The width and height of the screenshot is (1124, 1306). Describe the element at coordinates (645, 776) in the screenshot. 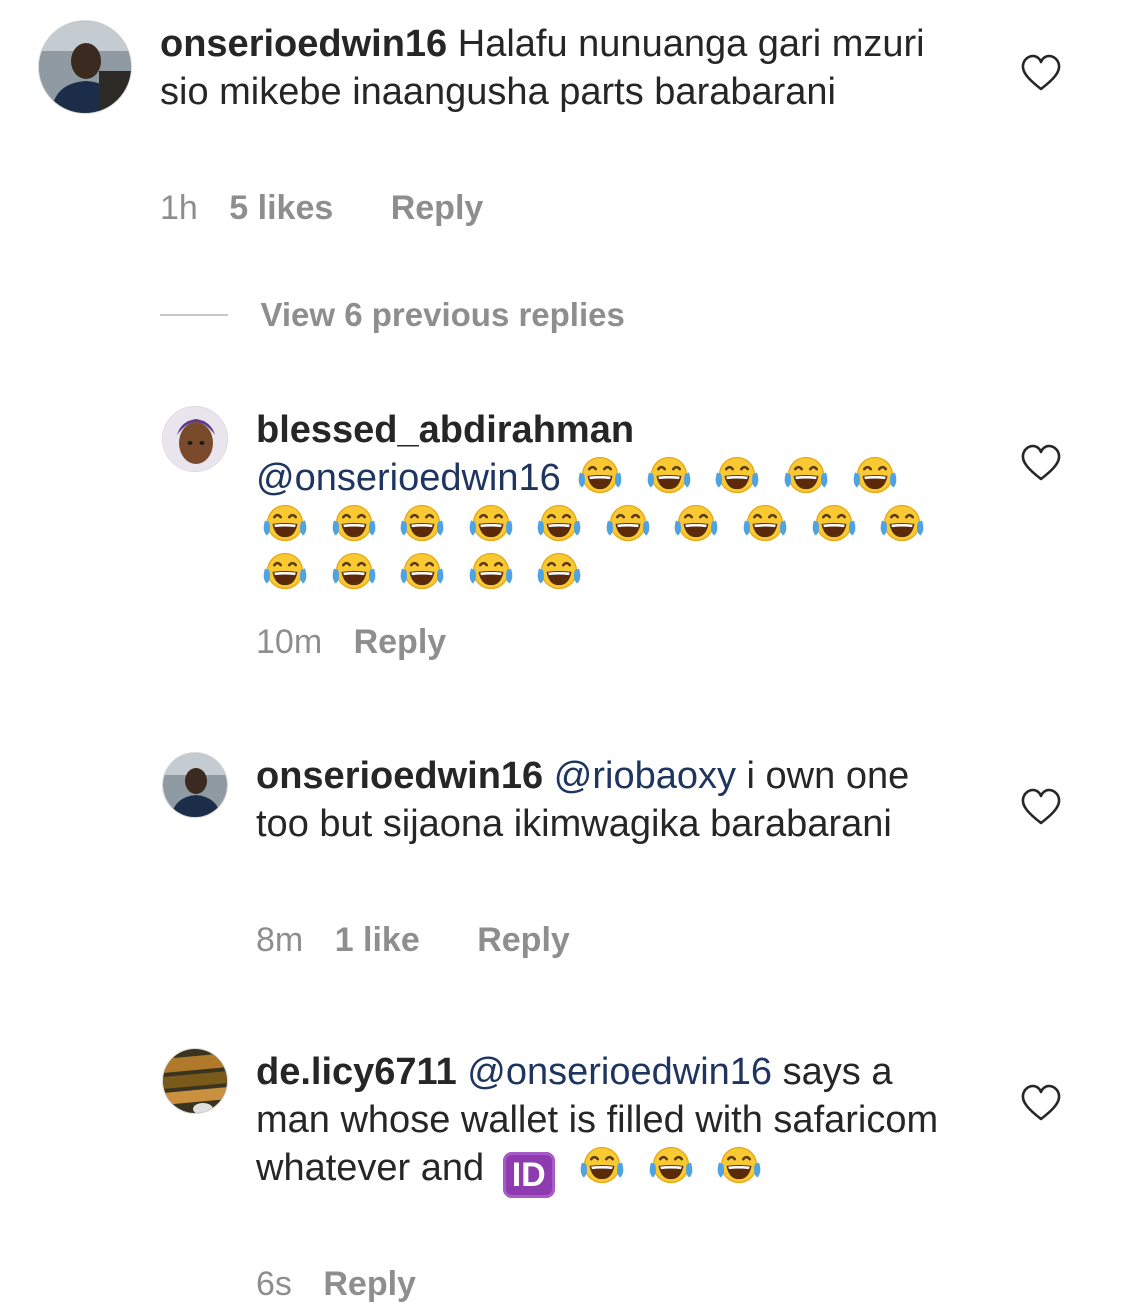

I see `comment-mention: @riobaoxy` at that location.